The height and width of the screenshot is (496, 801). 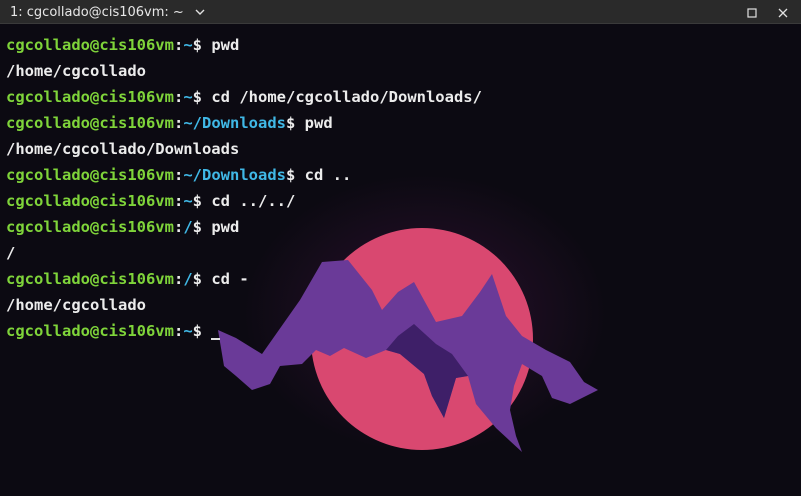 I want to click on prompt-line: cgcollado@cis106vm:~$ cd ../../, so click(x=244, y=201).